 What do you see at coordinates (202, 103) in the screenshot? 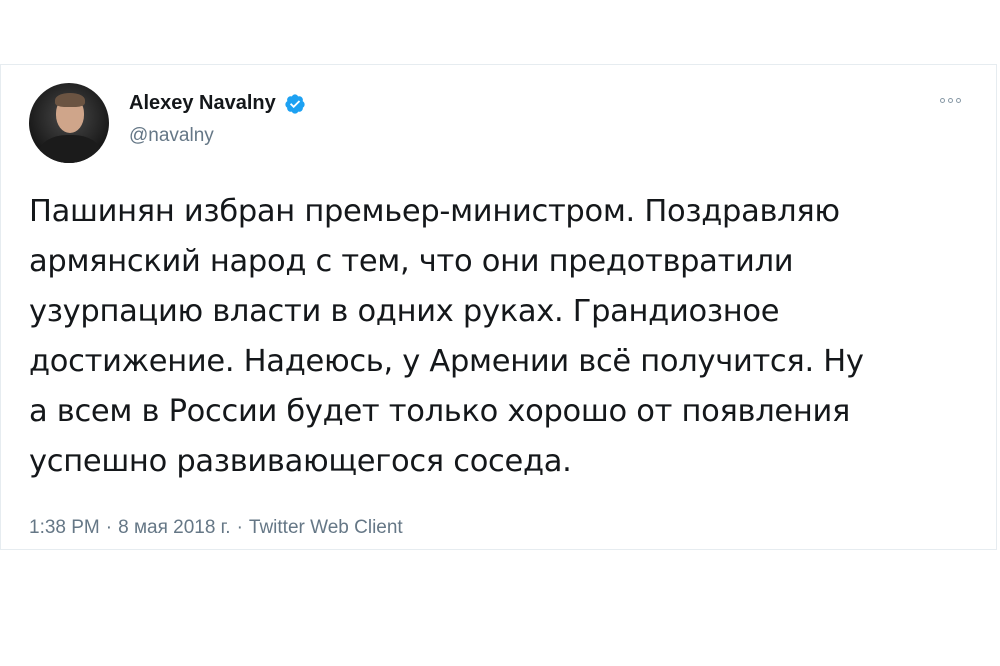
I see `author-display-name: Alexey Navalny` at bounding box center [202, 103].